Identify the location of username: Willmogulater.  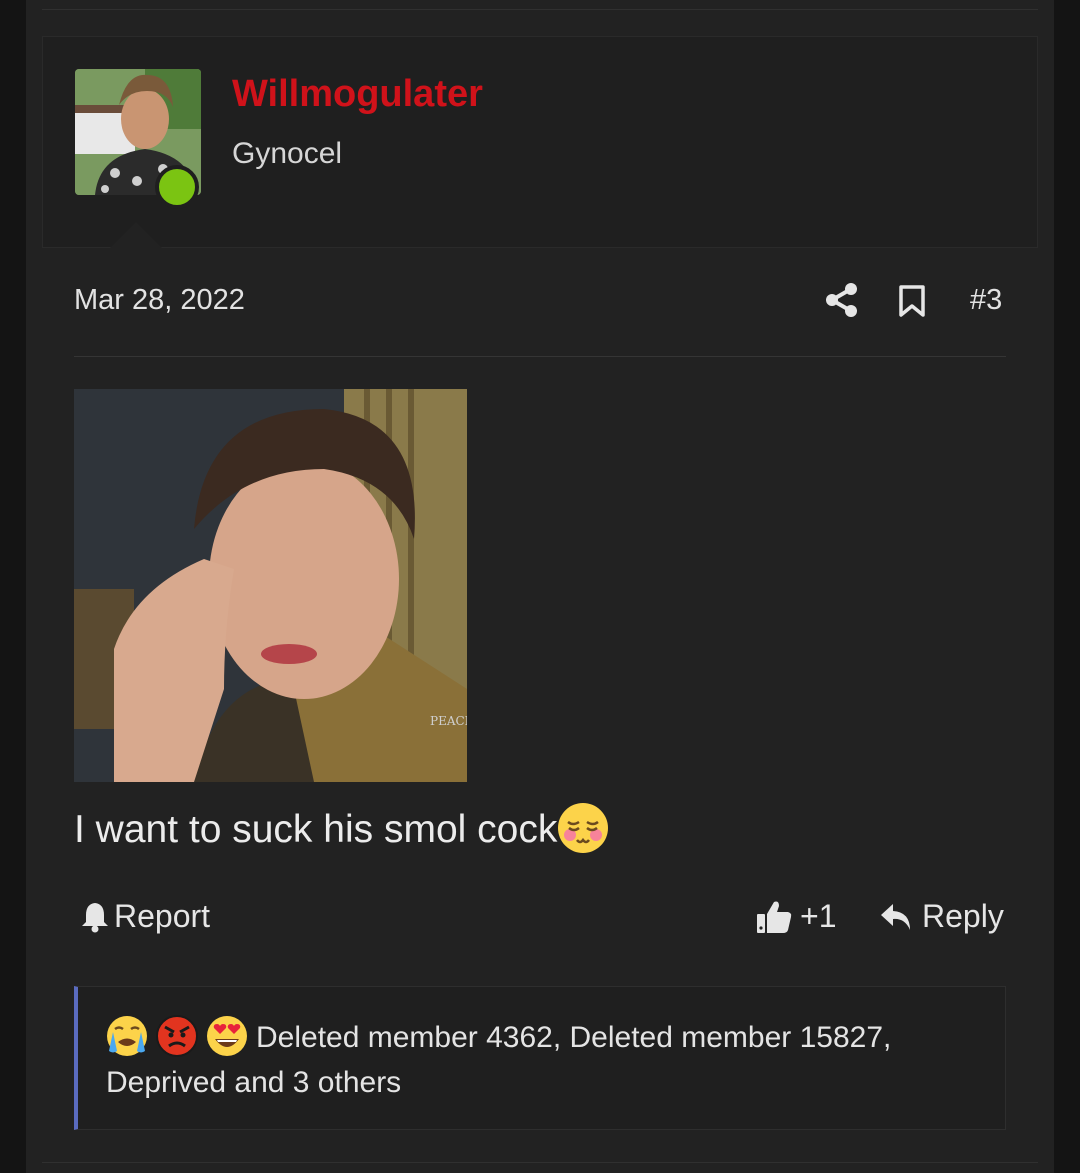
(357, 94).